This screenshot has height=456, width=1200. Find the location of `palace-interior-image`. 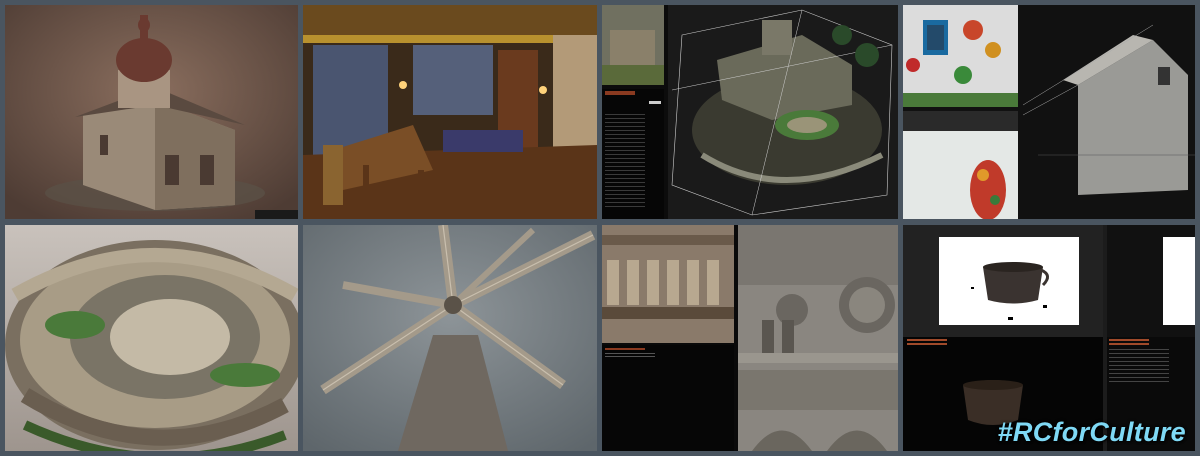

palace-interior-image is located at coordinates (450, 112).